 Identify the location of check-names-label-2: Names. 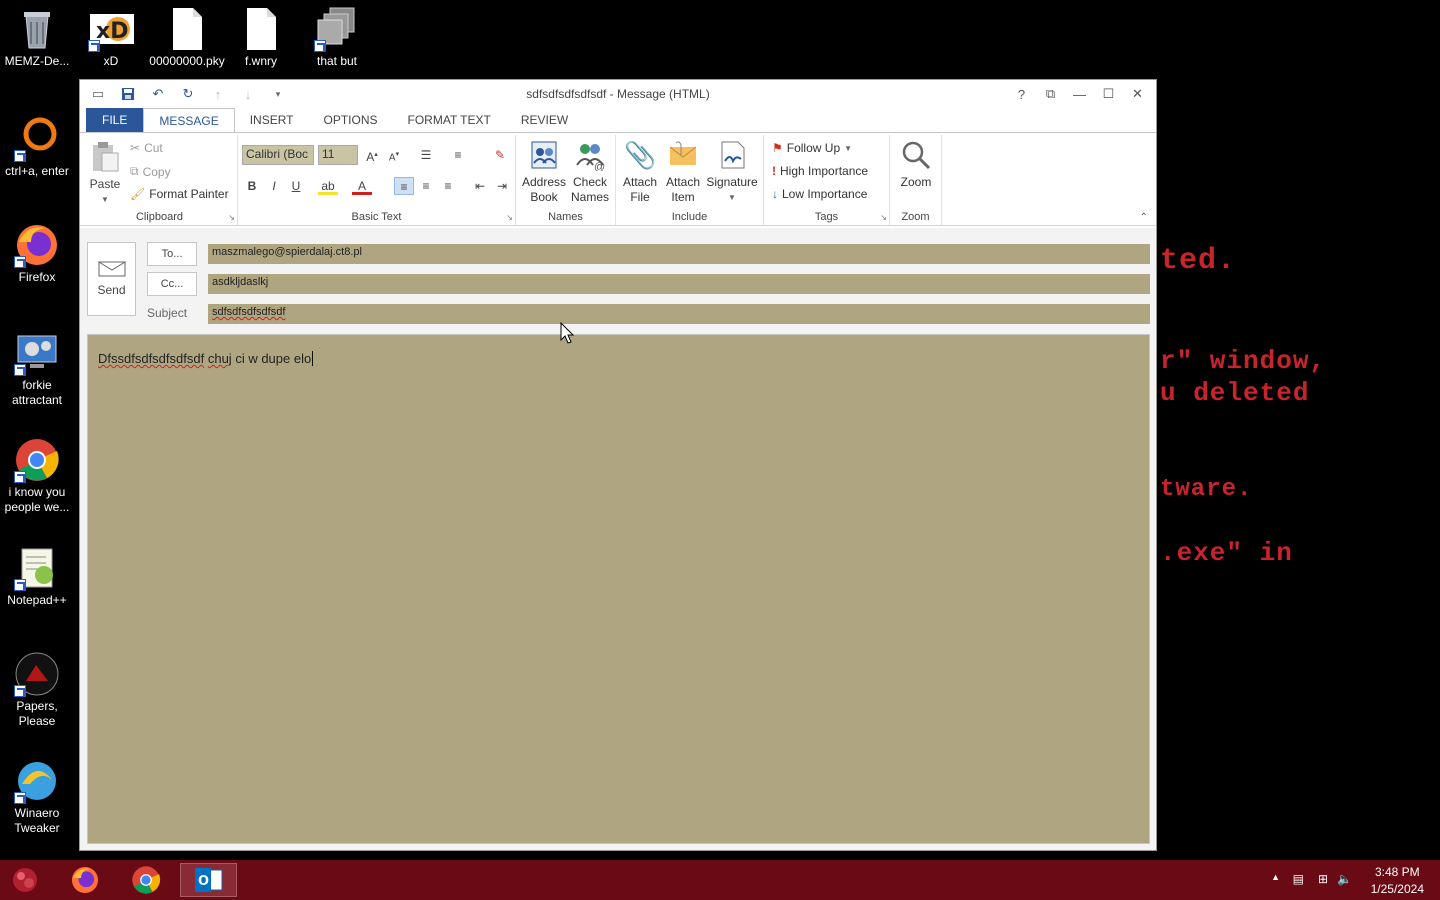
(589, 197).